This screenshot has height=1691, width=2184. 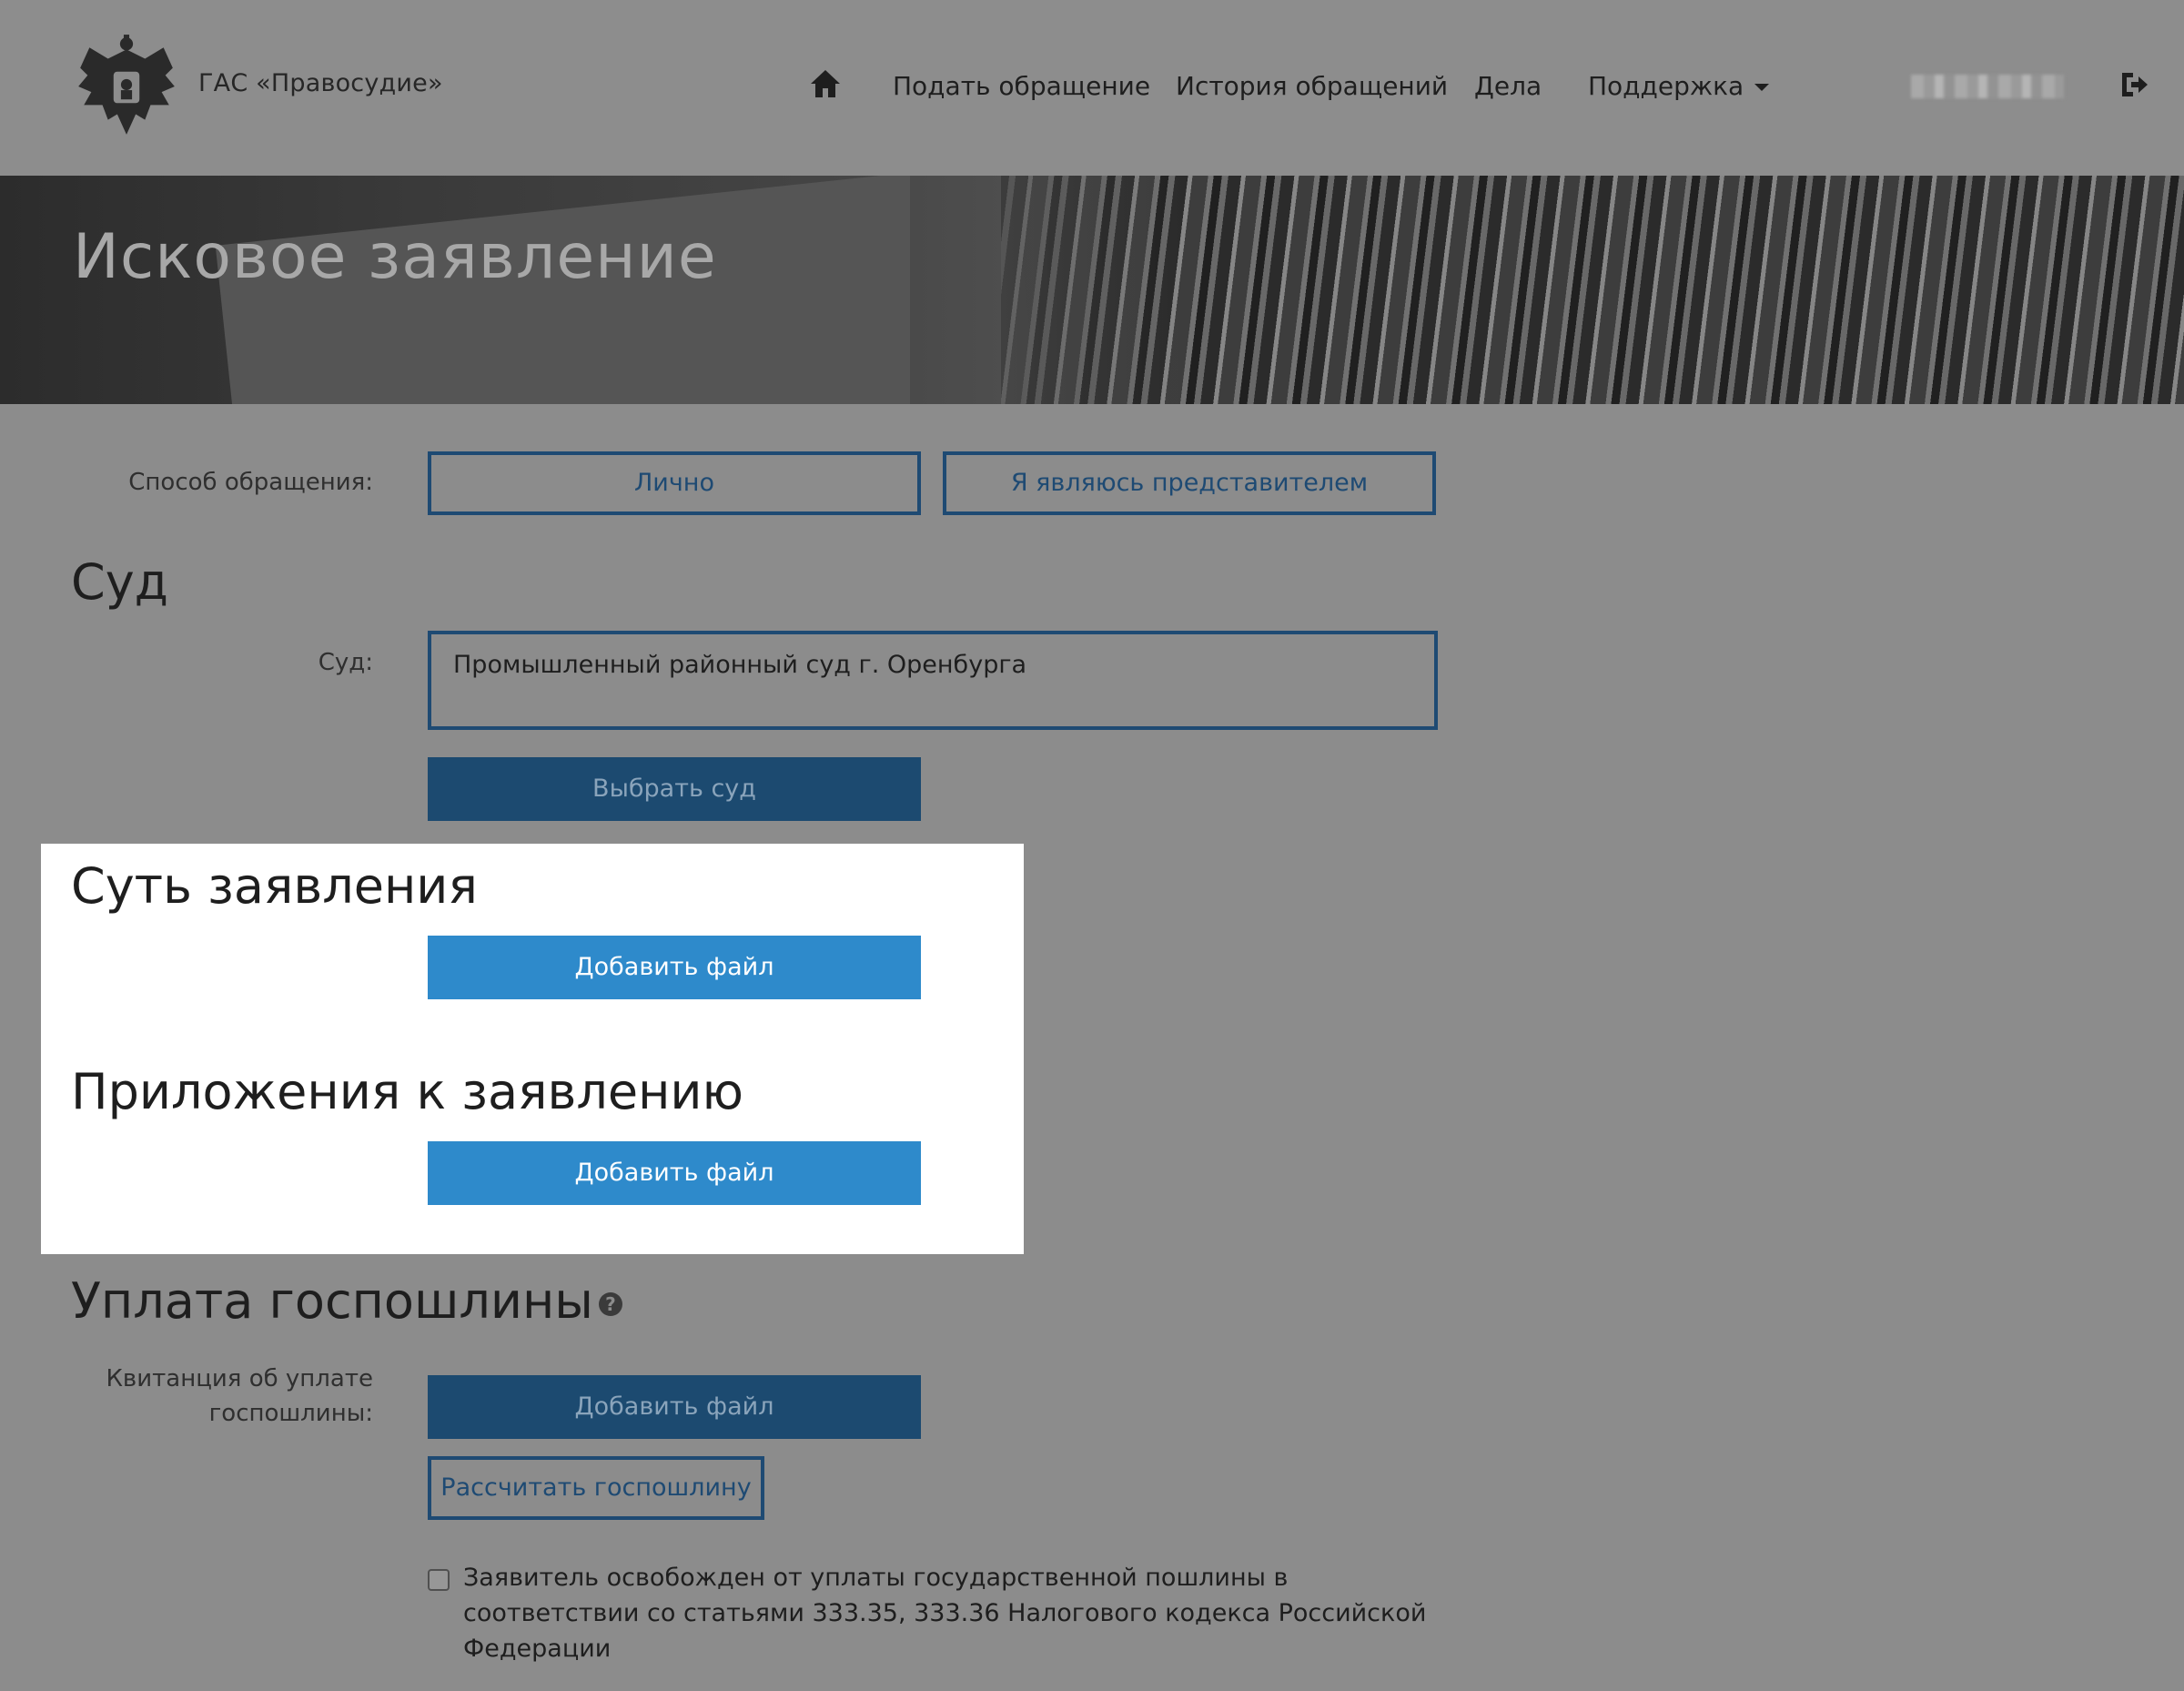 What do you see at coordinates (1190, 483) in the screenshot?
I see `method-representative-button: Я являюсь представителем` at bounding box center [1190, 483].